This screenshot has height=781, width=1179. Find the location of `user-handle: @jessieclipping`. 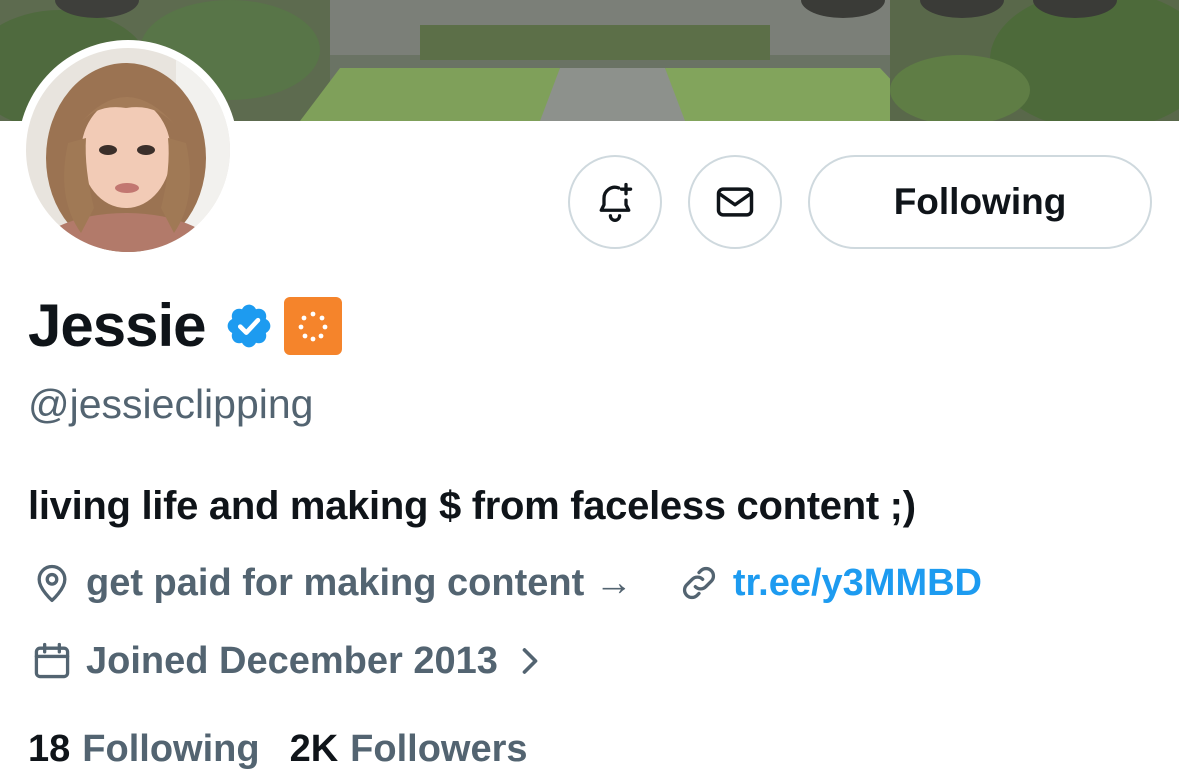

user-handle: @jessieclipping is located at coordinates (171, 404).